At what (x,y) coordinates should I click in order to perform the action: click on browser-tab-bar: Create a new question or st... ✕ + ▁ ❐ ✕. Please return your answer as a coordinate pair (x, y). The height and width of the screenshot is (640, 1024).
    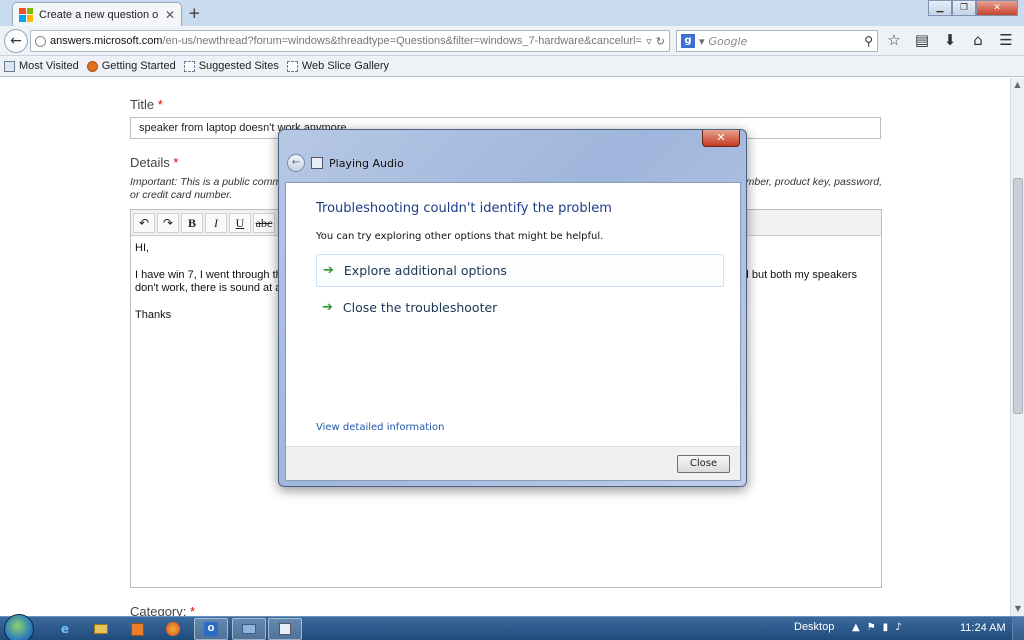
    Looking at the image, I should click on (512, 13).